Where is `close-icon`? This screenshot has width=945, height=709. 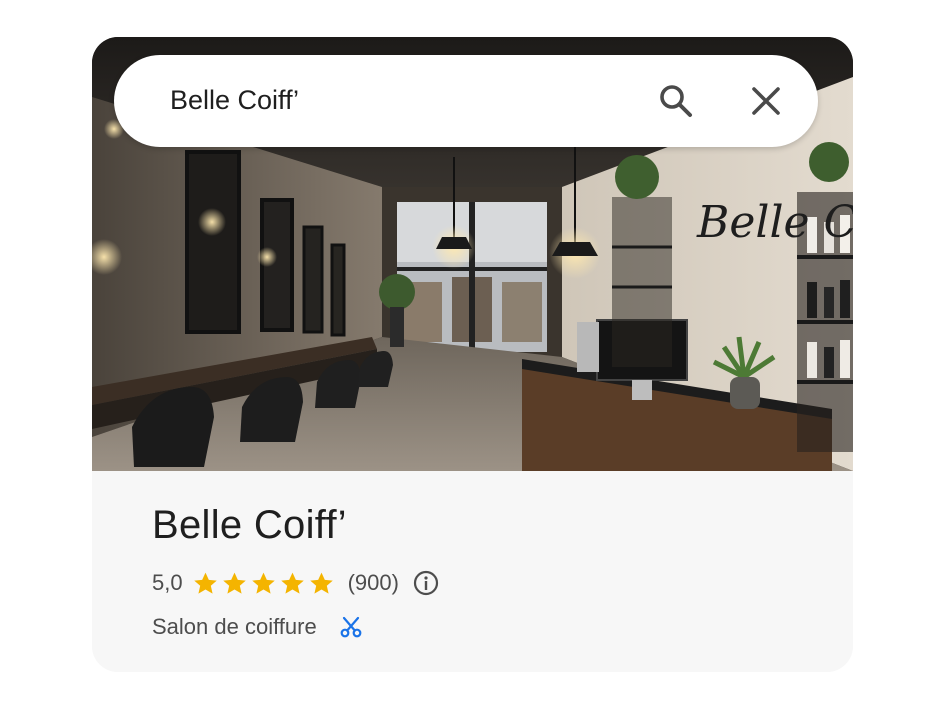
close-icon is located at coordinates (766, 101).